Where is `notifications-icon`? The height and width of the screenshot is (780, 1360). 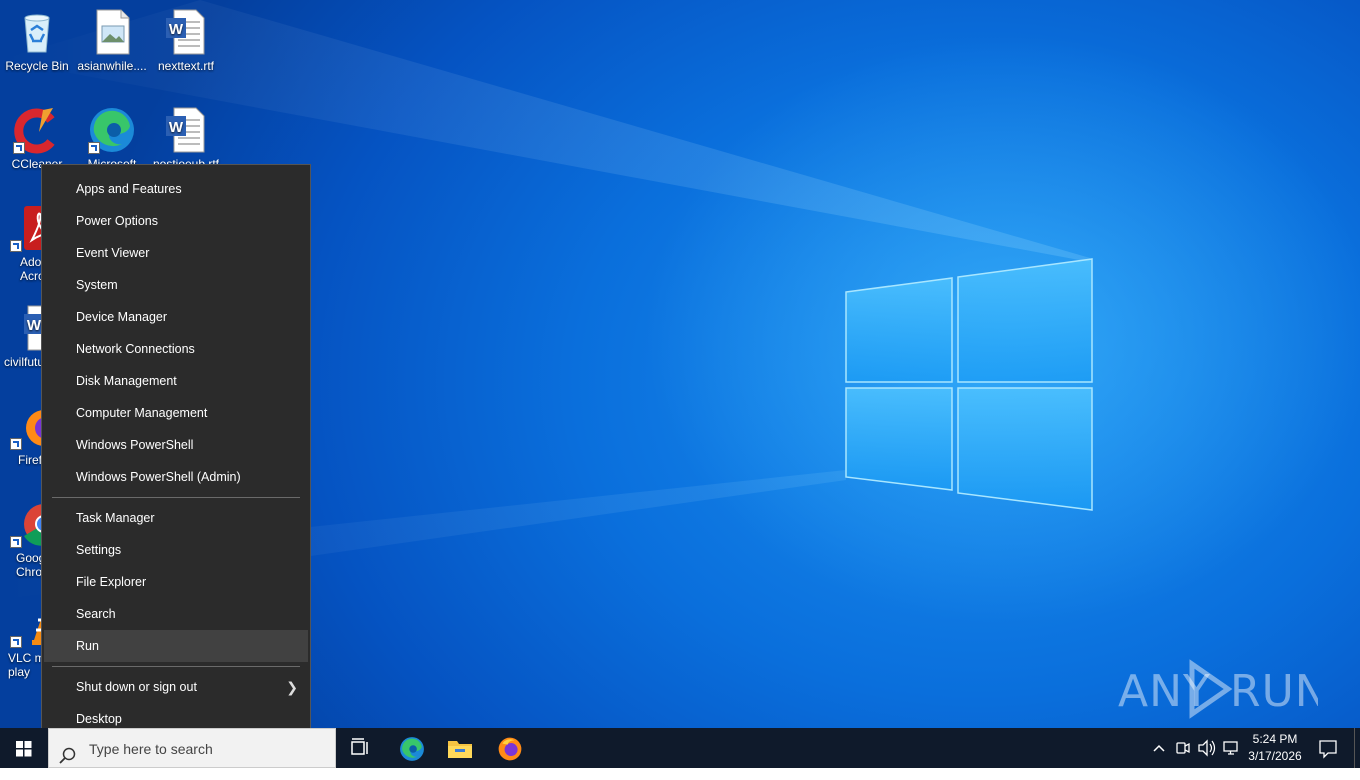 notifications-icon is located at coordinates (1328, 749).